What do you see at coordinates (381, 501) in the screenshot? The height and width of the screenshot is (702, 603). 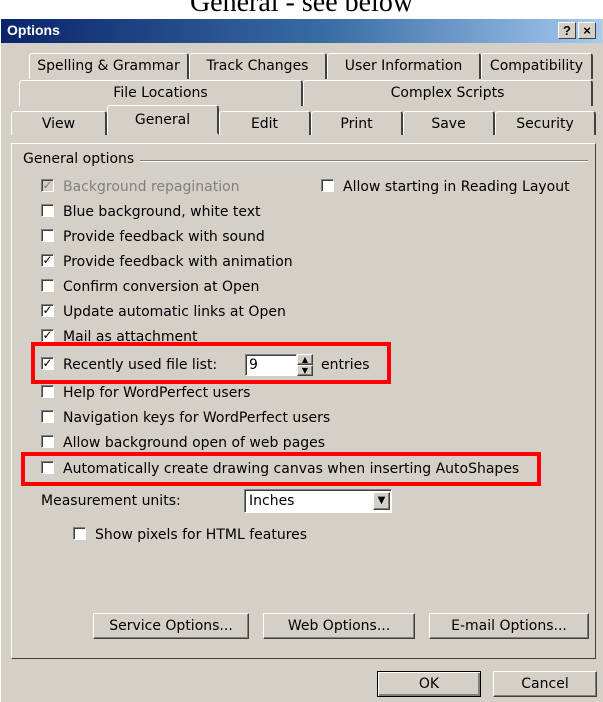 I see `chevron-down-icon: ▼` at bounding box center [381, 501].